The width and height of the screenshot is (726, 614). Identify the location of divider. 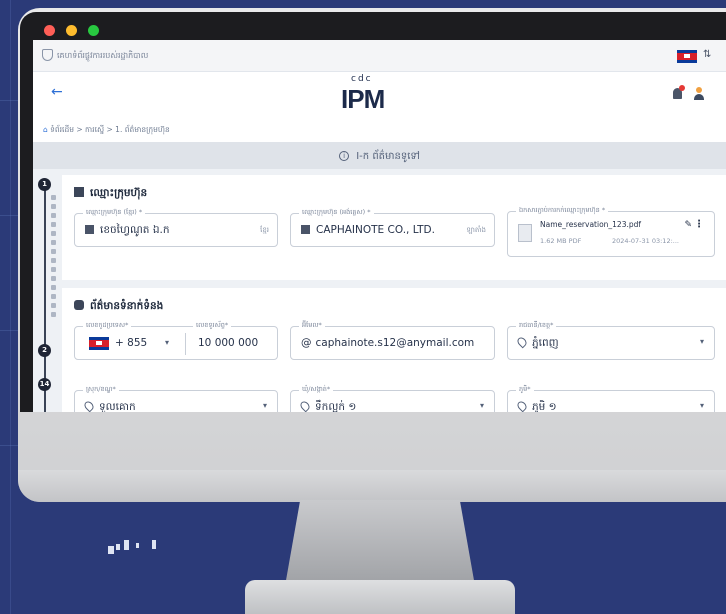
(185, 344).